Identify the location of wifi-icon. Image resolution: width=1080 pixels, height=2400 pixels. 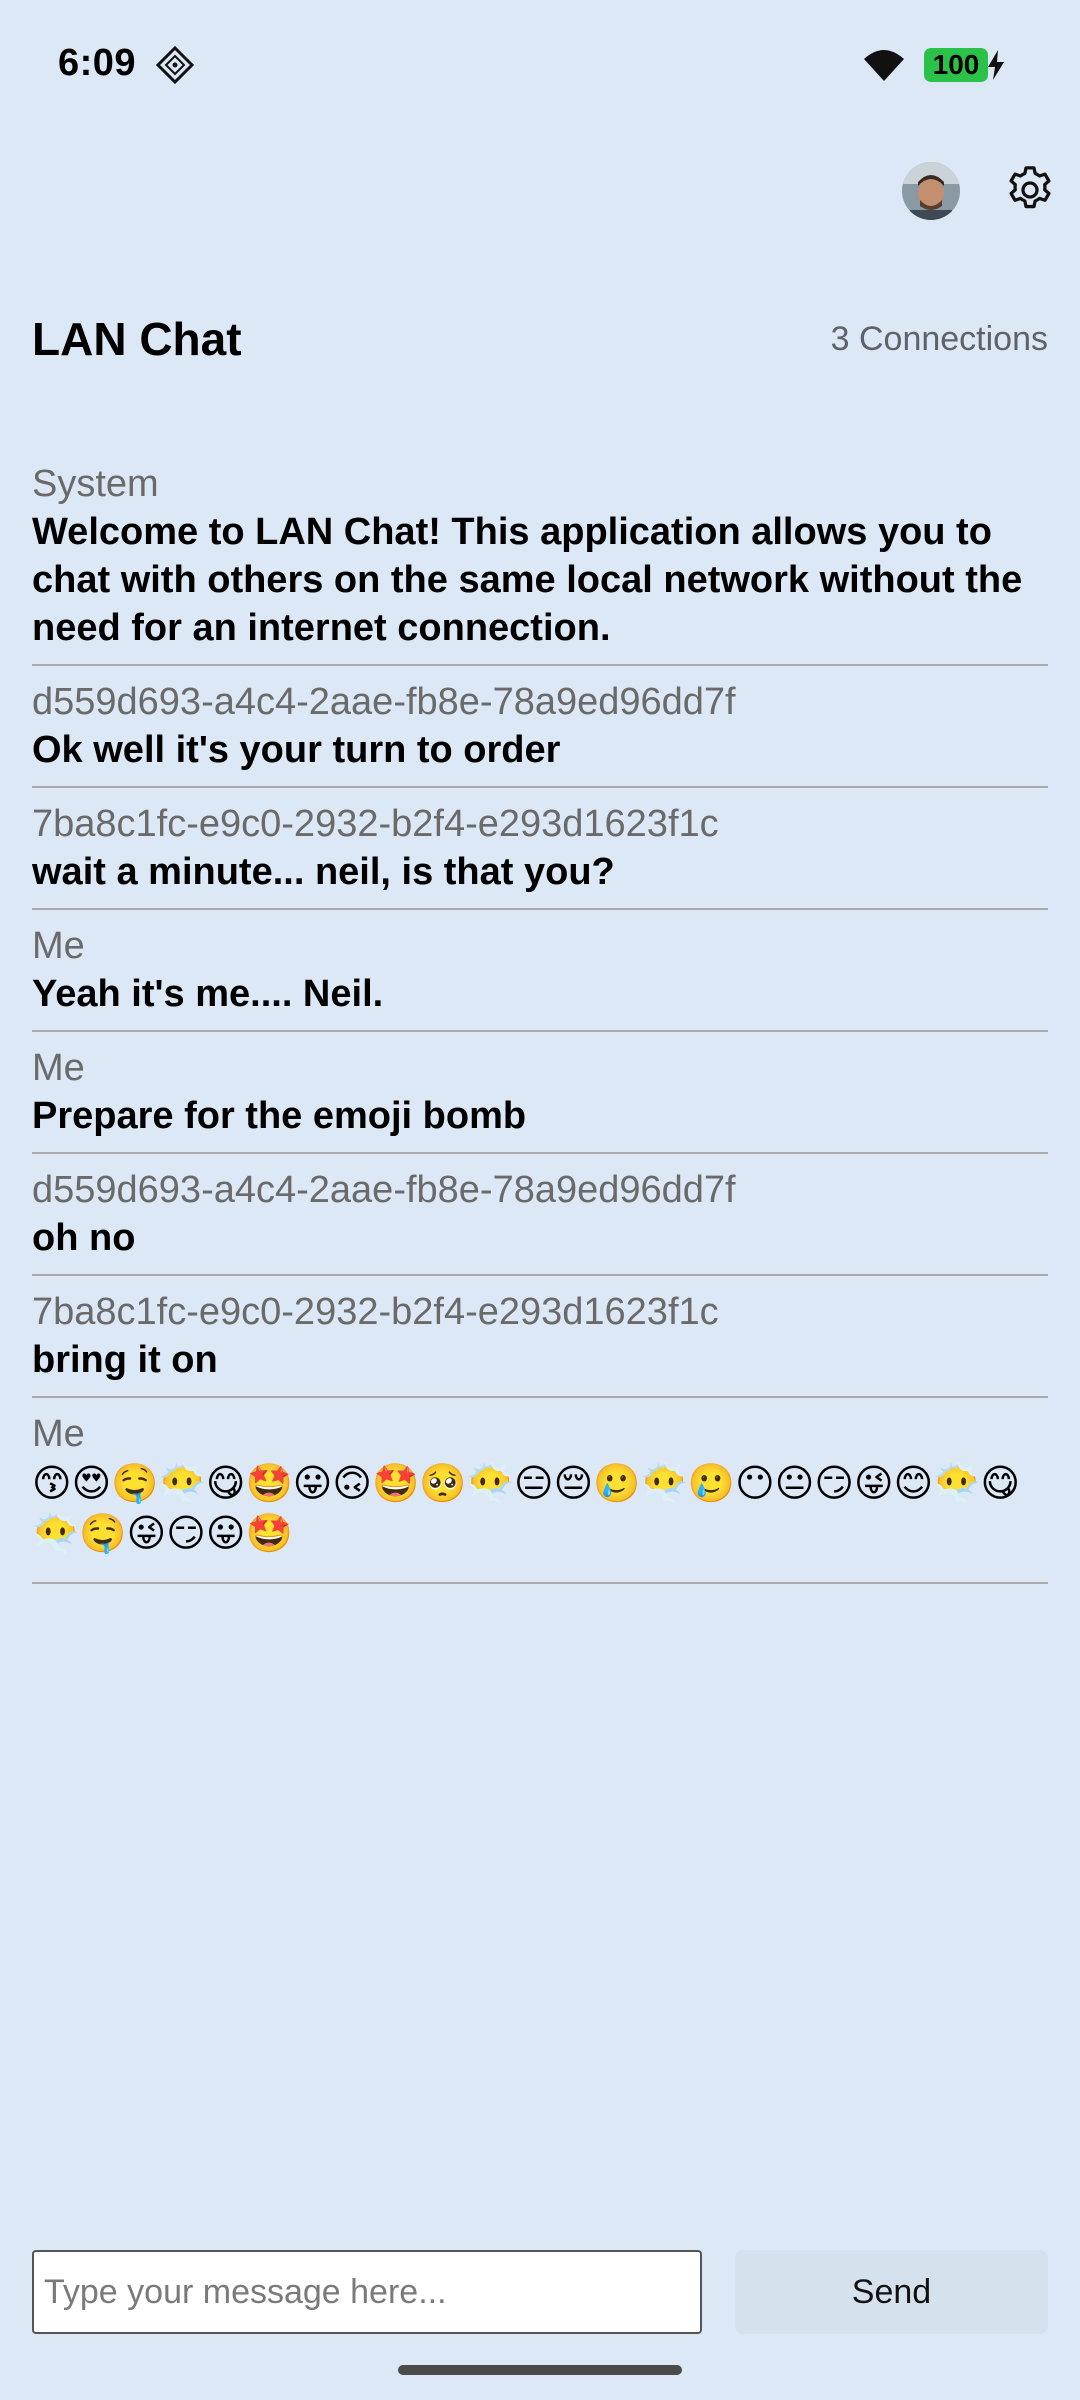
(884, 65).